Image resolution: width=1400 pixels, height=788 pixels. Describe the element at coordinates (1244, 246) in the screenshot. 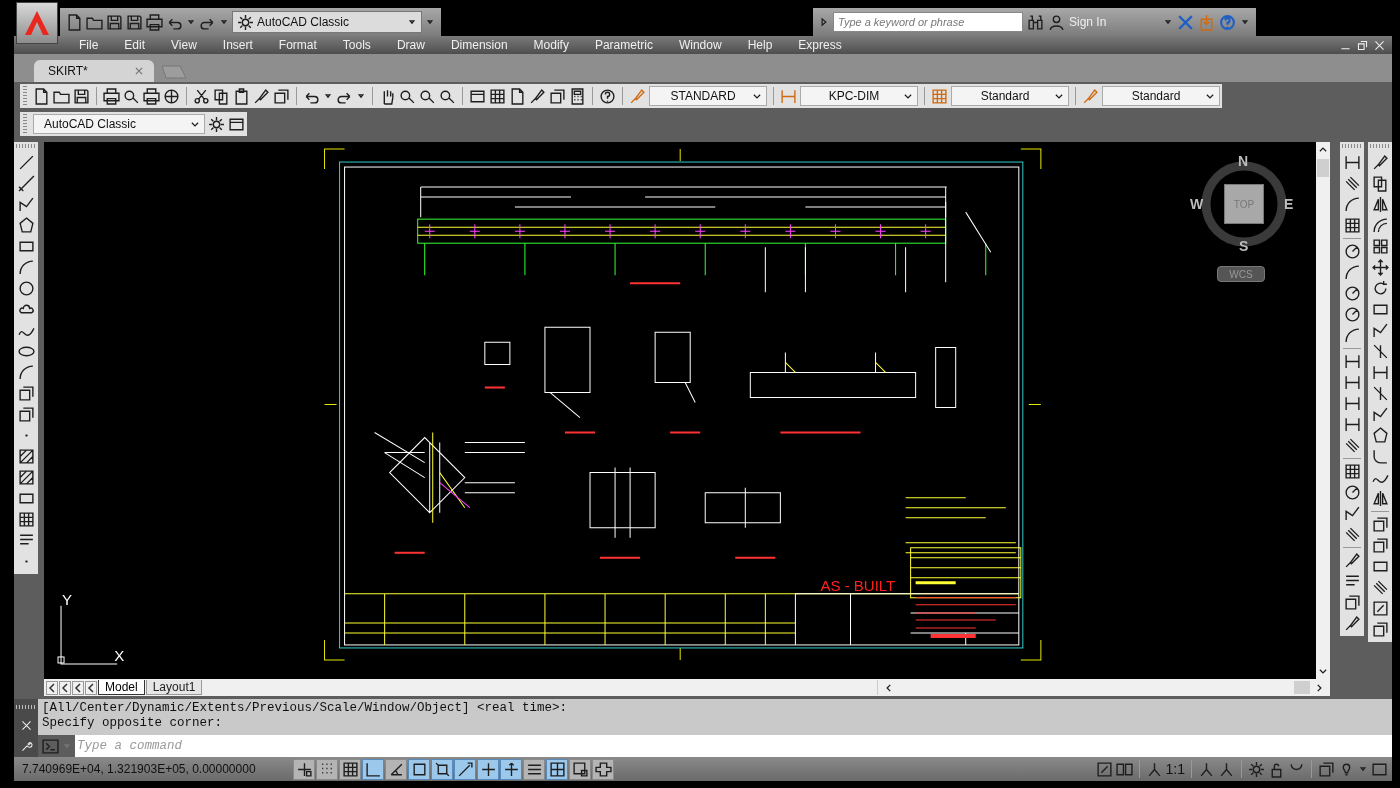

I see `compass-label: S` at that location.